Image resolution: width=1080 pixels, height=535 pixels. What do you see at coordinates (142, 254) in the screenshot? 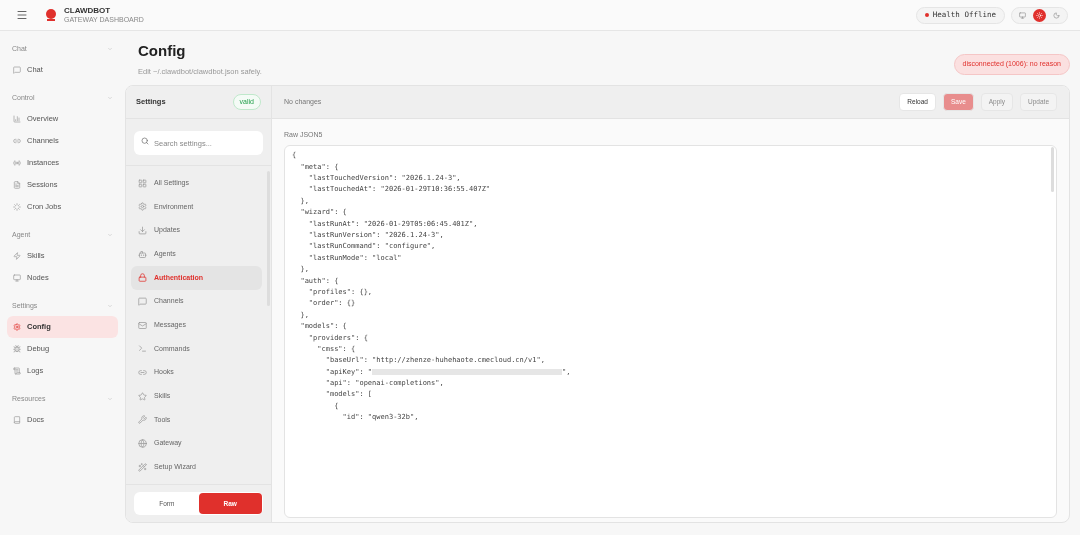
I see `robot-icon` at bounding box center [142, 254].